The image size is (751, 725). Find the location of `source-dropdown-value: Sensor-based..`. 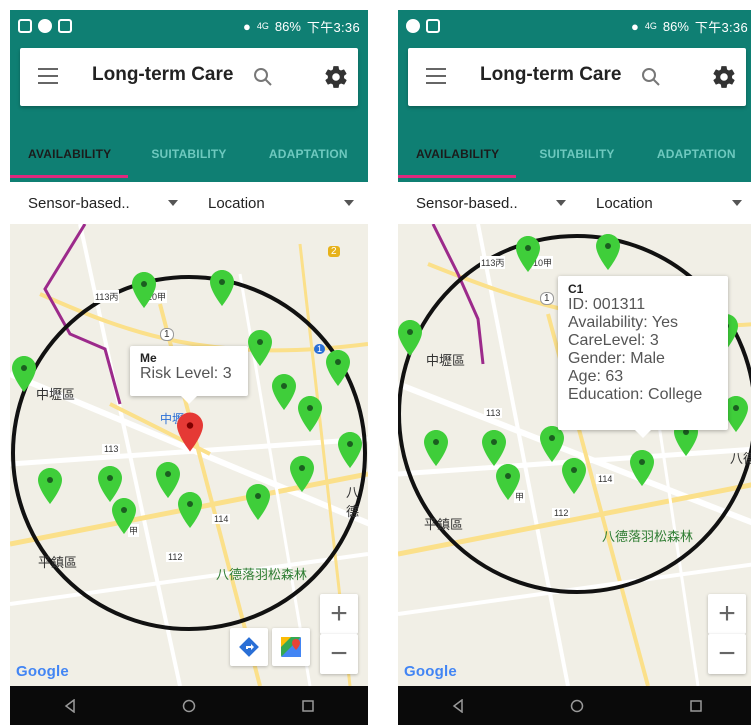

source-dropdown-value: Sensor-based.. is located at coordinates (79, 203).